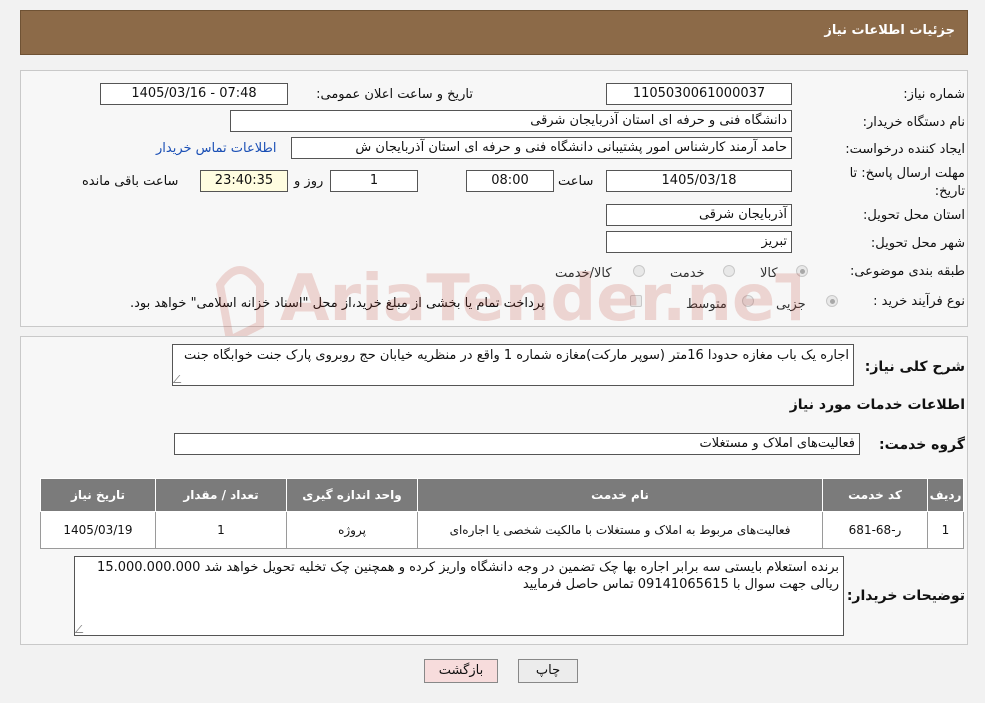  Describe the element at coordinates (907, 173) in the screenshot. I see `deadline-label: مهلت ارسال پاسخ: تا` at that location.